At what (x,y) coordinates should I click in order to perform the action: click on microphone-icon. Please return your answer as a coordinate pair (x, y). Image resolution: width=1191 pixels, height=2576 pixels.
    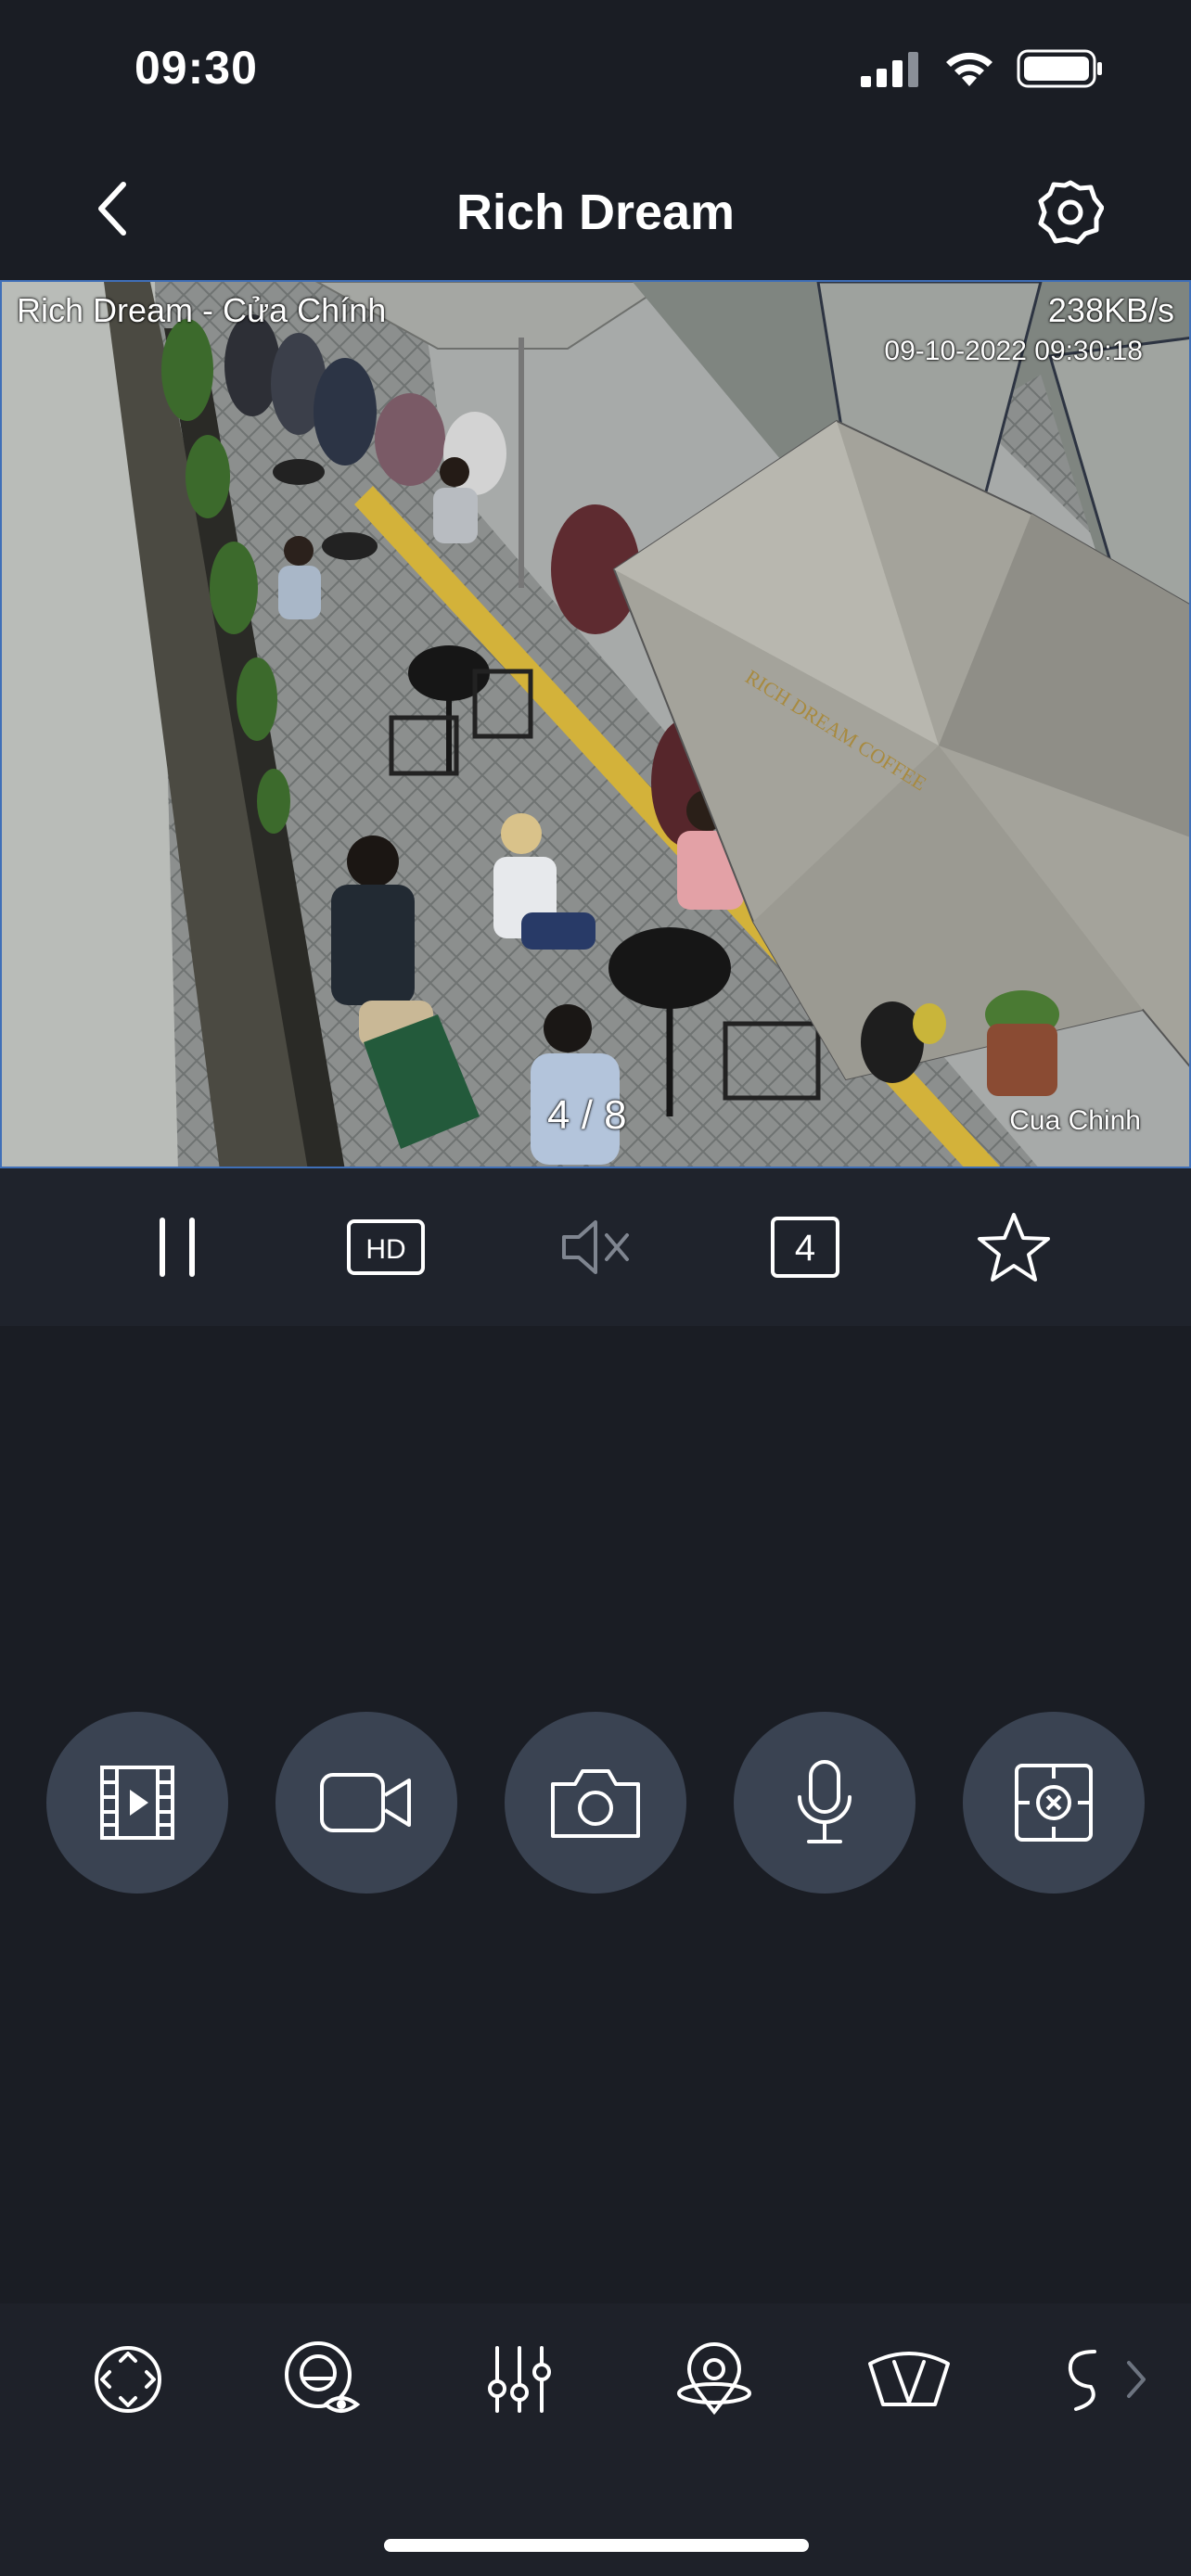
    Looking at the image, I should click on (825, 1801).